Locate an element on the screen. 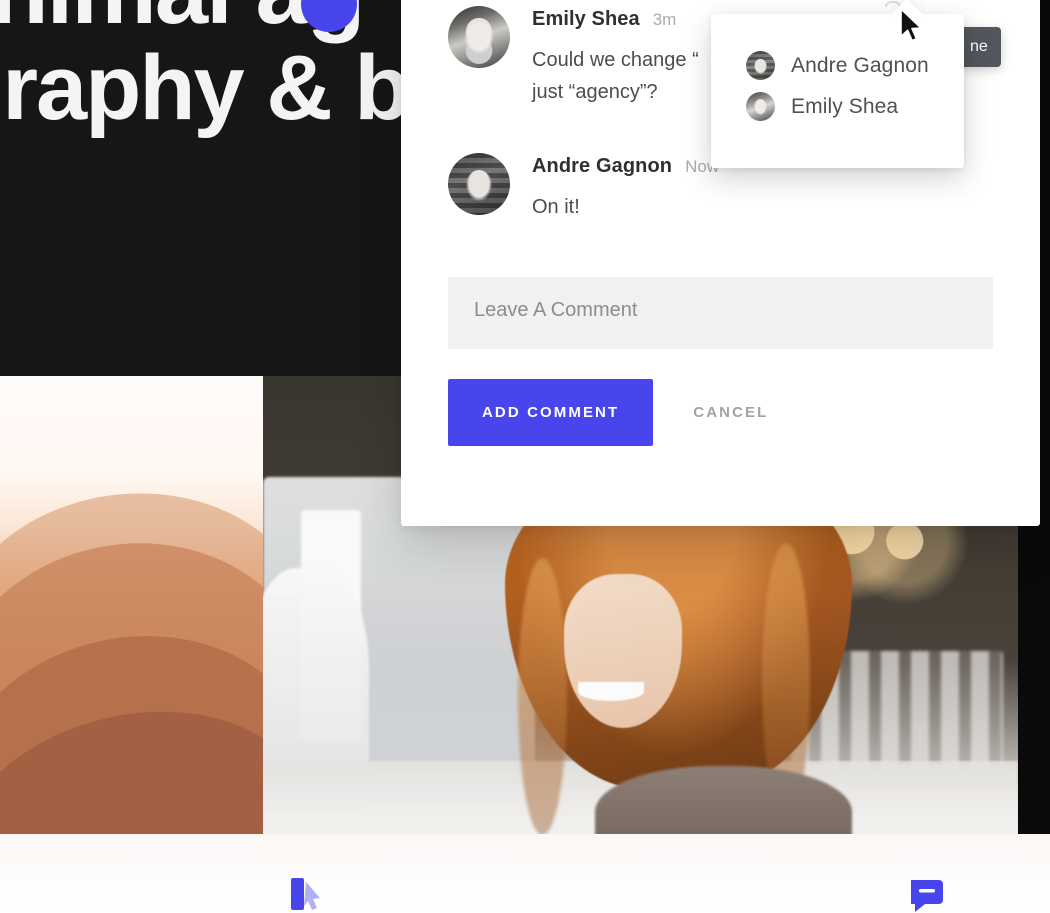 The image size is (1050, 913). comment-actions: ADD COMMENT CANCEL is located at coordinates (720, 413).